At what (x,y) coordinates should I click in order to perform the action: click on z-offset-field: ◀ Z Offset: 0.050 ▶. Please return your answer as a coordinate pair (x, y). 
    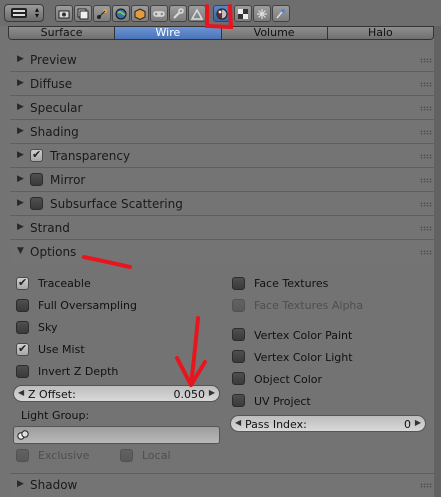
    Looking at the image, I should click on (116, 393).